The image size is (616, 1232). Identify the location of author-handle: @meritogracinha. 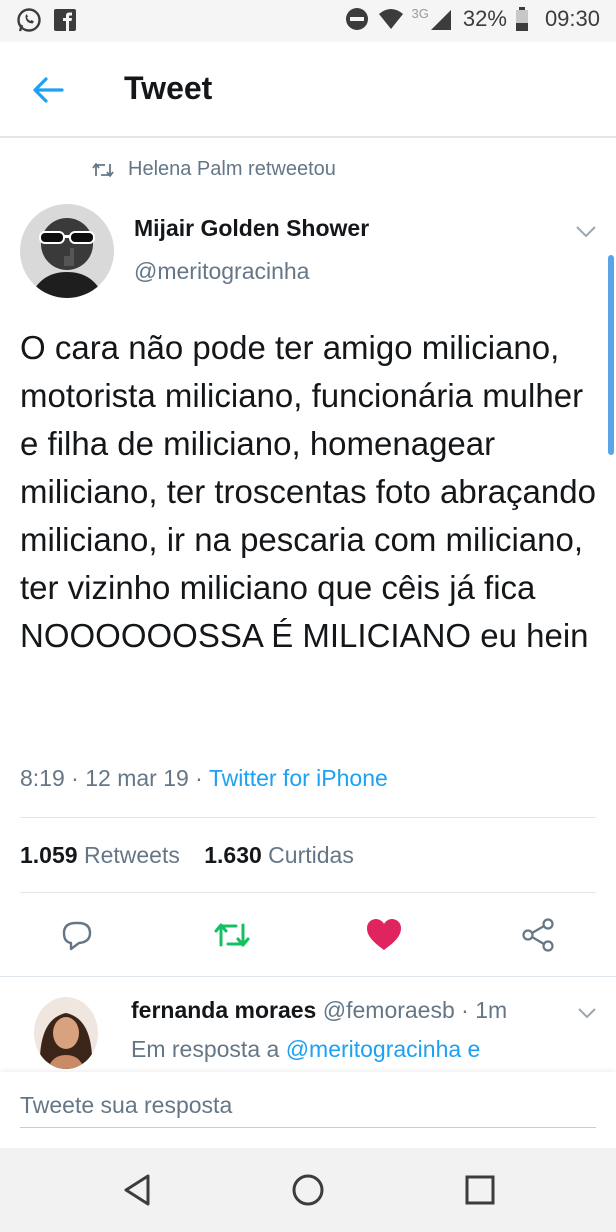
(221, 271).